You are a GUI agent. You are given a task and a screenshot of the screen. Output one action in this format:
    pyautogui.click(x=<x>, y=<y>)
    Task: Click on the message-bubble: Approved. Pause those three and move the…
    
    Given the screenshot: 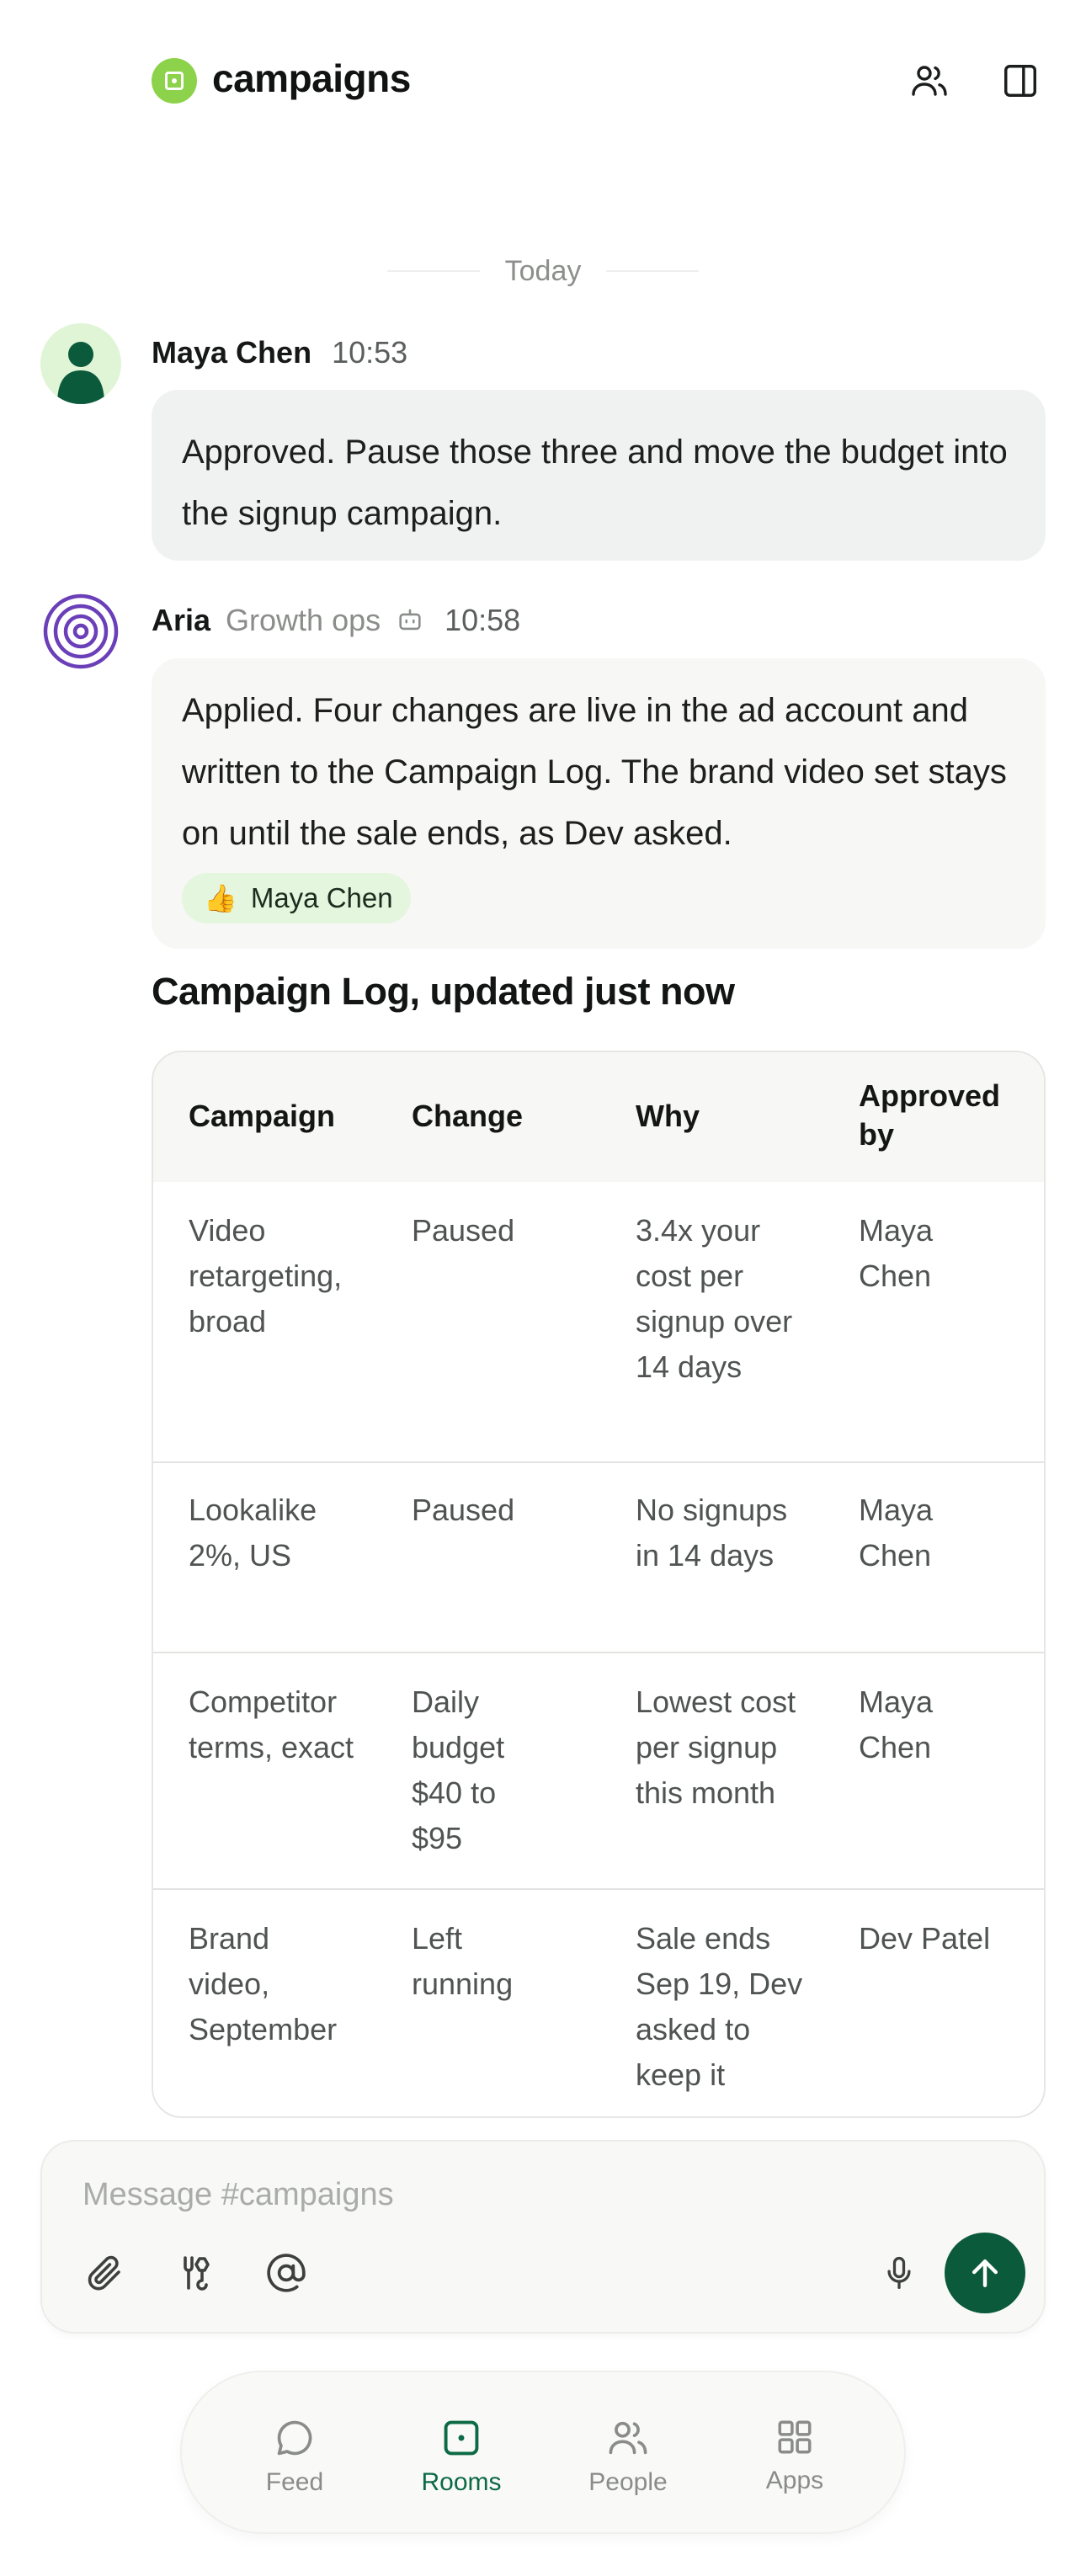 What is the action you would take?
    pyautogui.click(x=599, y=475)
    